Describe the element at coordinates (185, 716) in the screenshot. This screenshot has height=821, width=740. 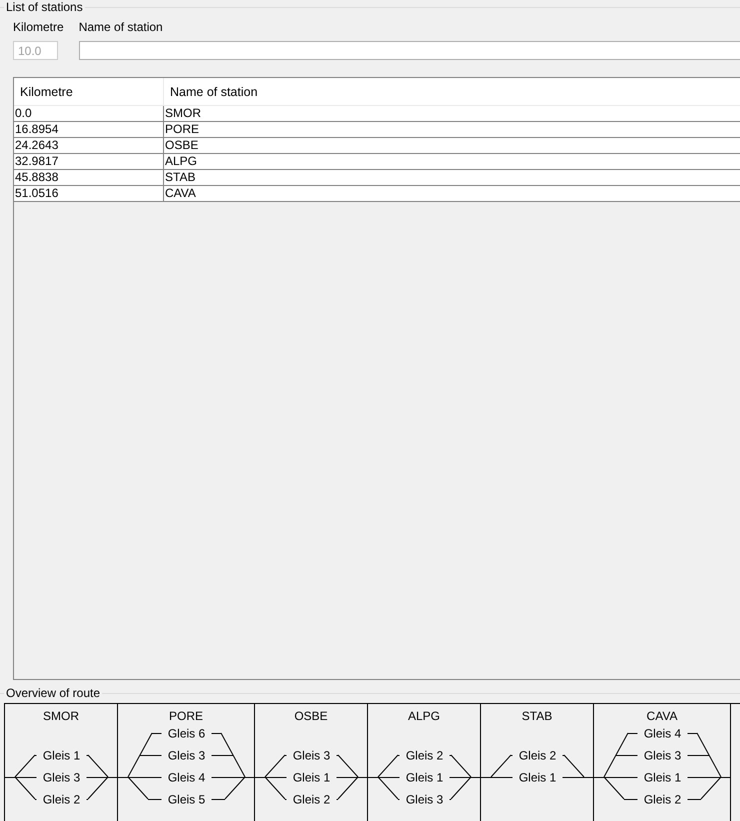
I see `station-name: PORE` at that location.